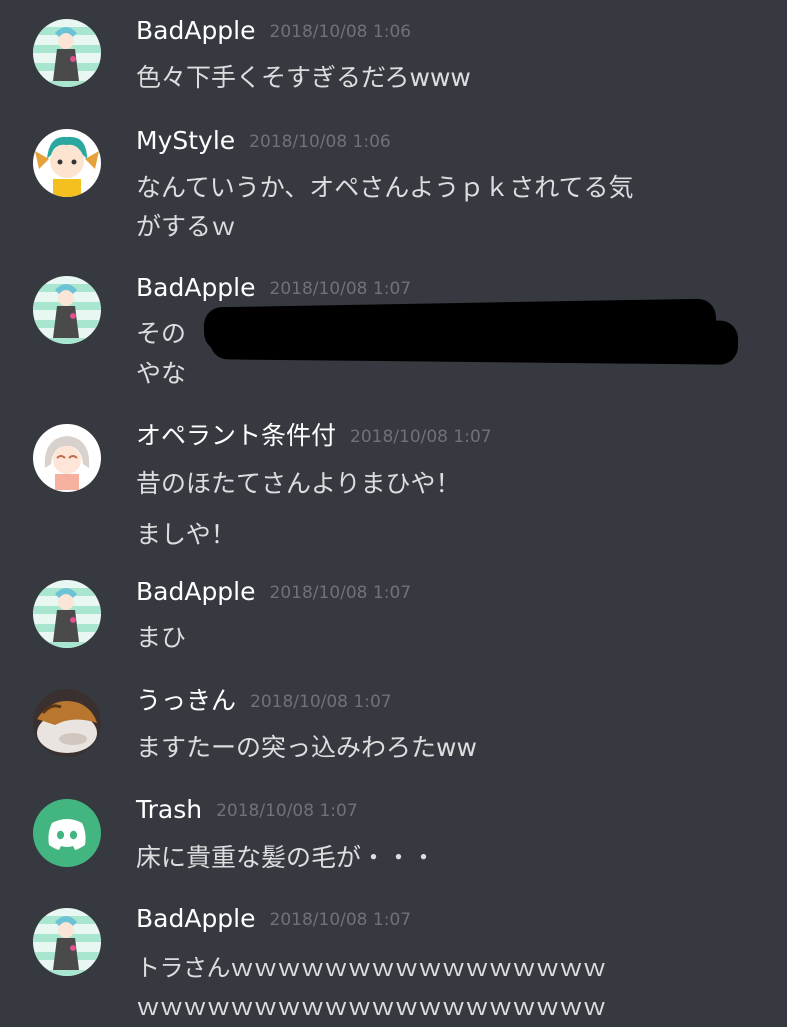 Image resolution: width=787 pixels, height=1027 pixels. I want to click on message-text: 色々下手くそすぎるだろwww, so click(303, 77).